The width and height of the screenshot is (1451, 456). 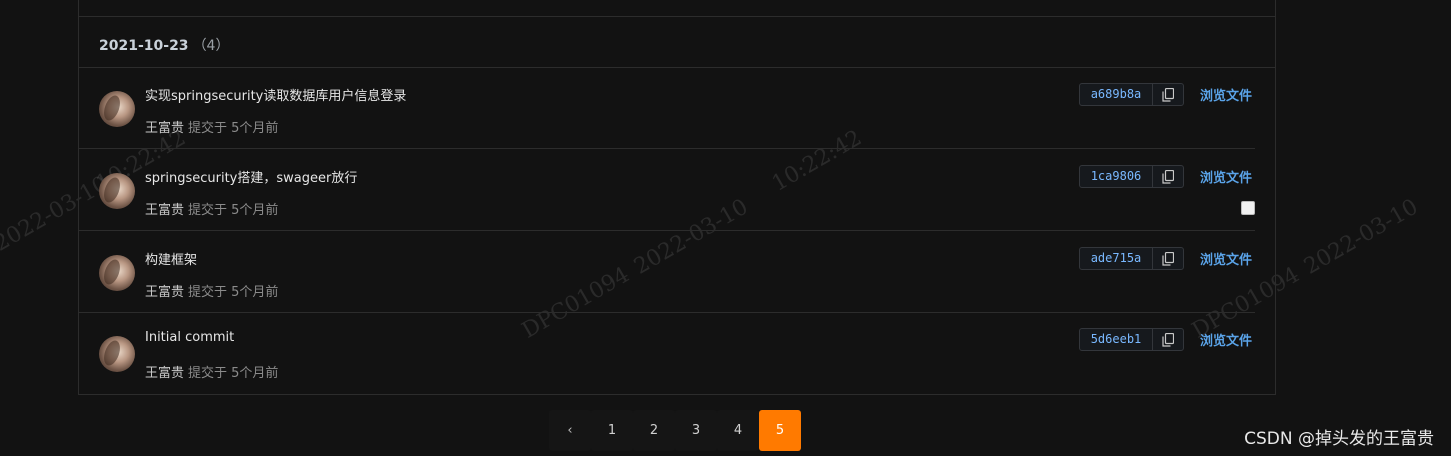 I want to click on page-button-4: 4, so click(x=738, y=430).